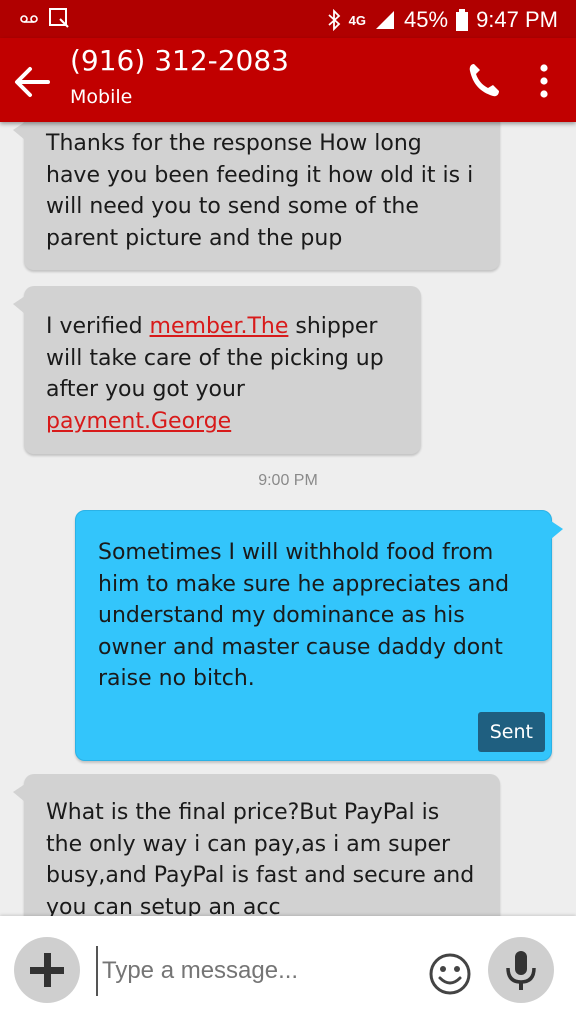 The height and width of the screenshot is (1024, 576). I want to click on microphone-icon, so click(521, 970).